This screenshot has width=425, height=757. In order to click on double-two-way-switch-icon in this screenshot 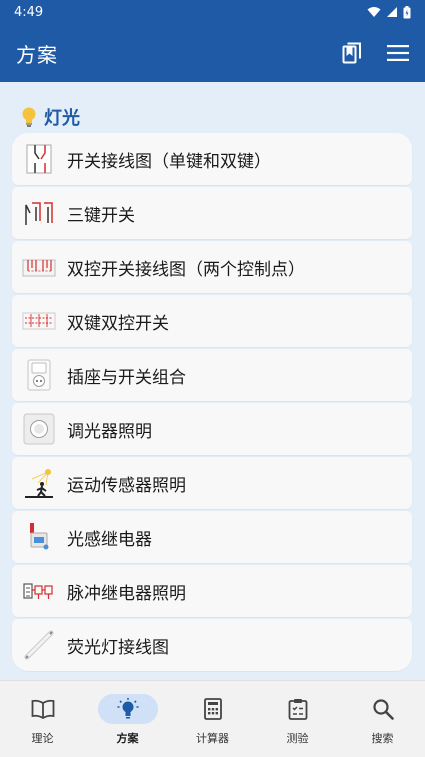, I will do `click(39, 321)`.